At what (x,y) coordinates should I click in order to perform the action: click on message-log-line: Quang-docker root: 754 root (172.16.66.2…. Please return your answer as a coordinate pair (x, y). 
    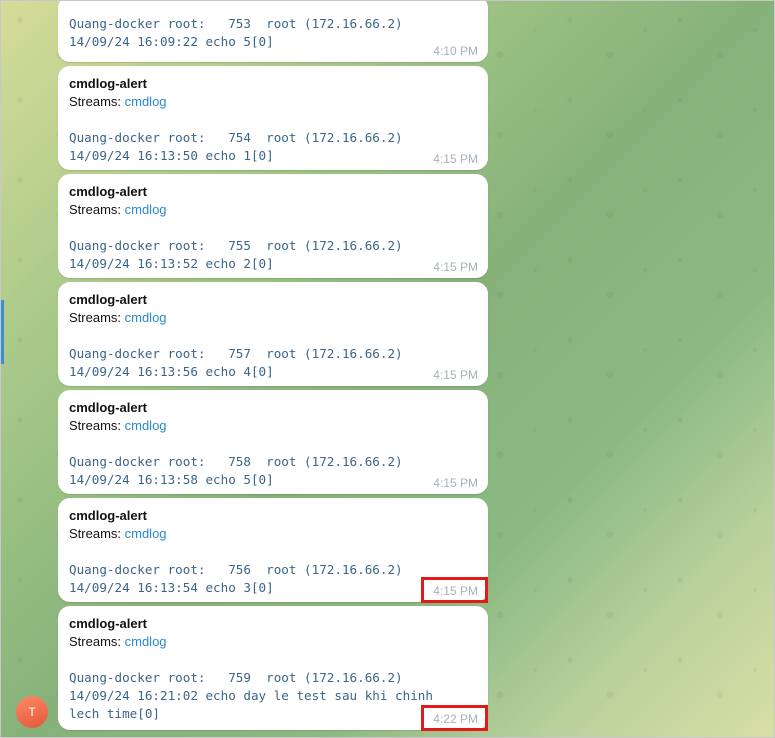
    Looking at the image, I should click on (236, 137).